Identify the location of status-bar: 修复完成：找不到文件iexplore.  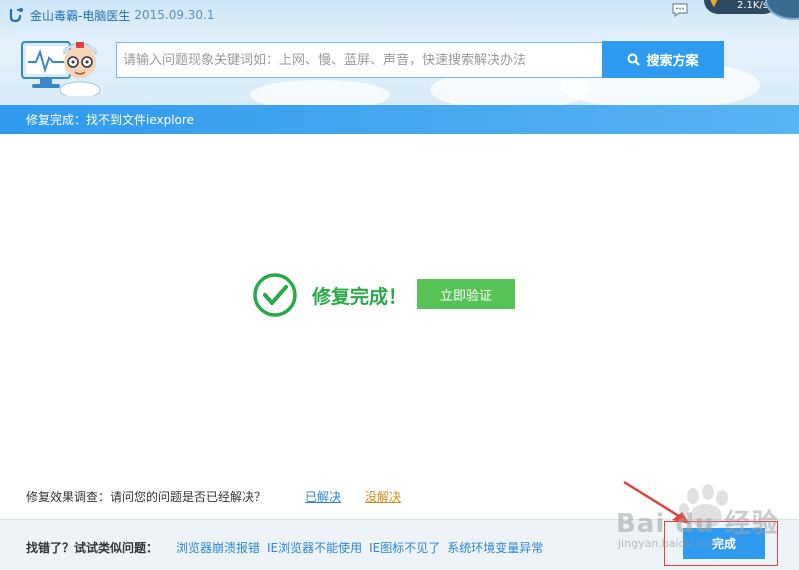
(399, 119).